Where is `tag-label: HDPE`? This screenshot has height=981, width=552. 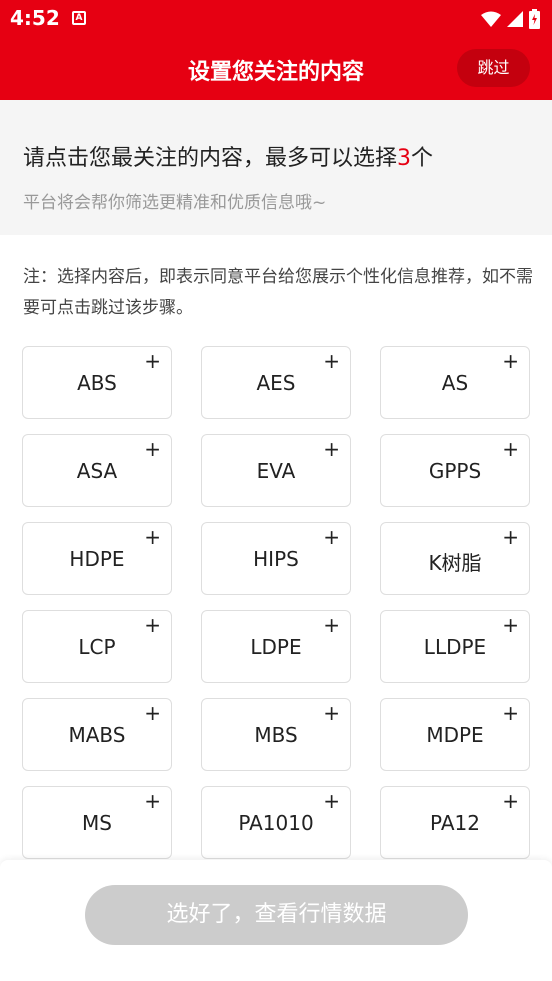
tag-label: HDPE is located at coordinates (97, 559).